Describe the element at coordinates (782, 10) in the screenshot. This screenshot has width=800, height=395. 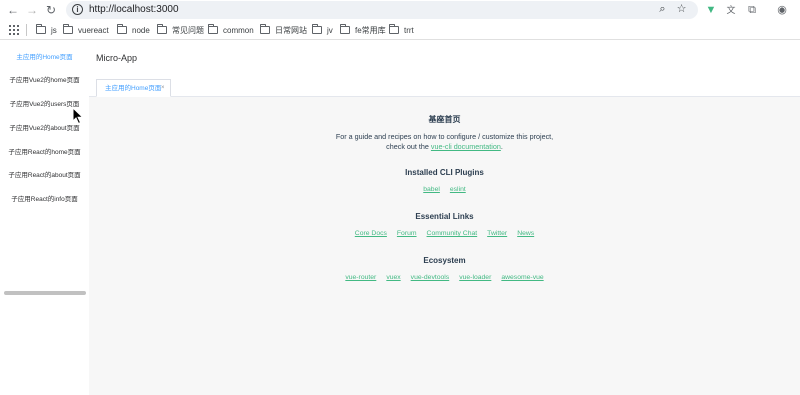
I see `profile-avatar-icon: ◉` at that location.